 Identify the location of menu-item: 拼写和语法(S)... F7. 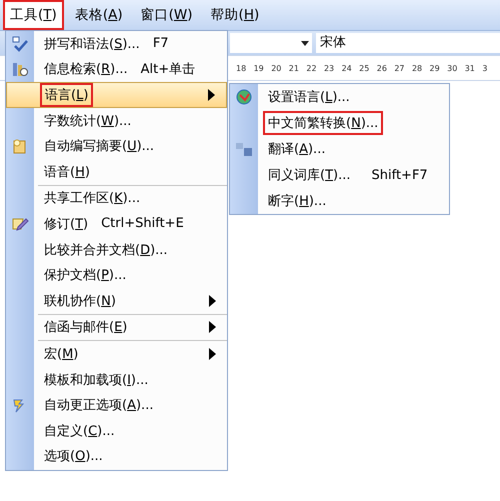
(116, 44).